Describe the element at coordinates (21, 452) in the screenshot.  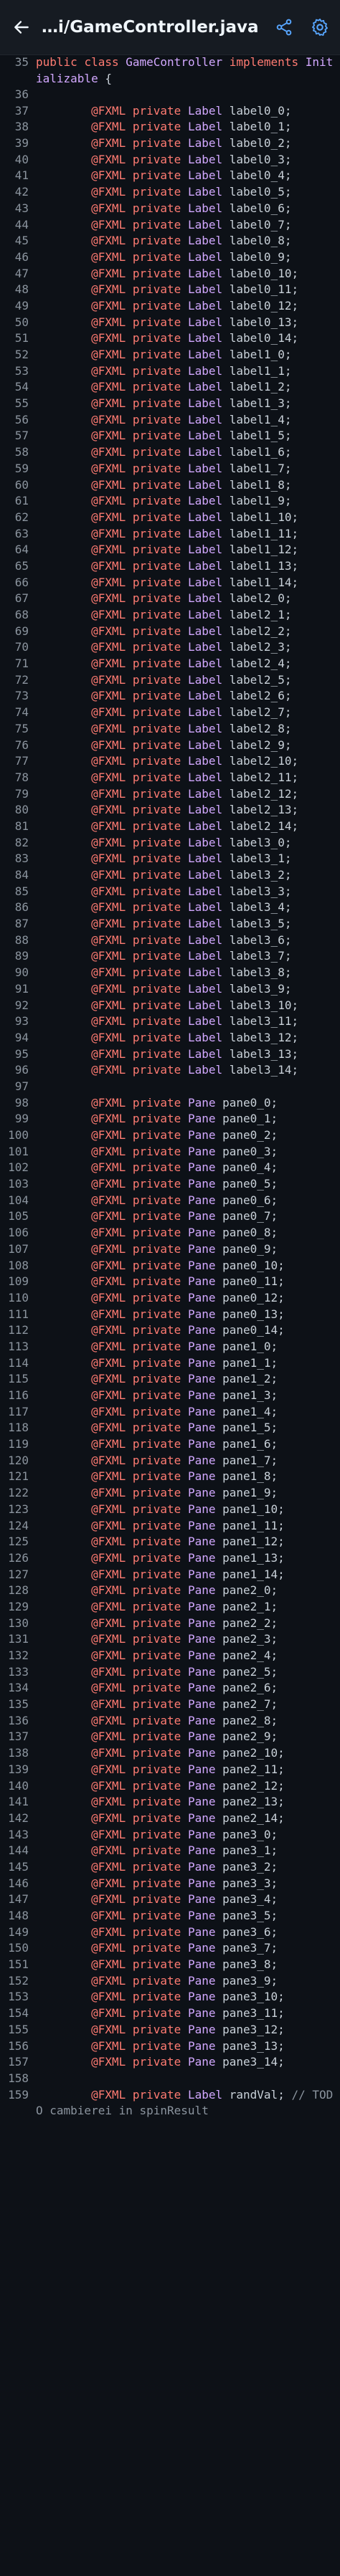
I see `line-number: 58` at that location.